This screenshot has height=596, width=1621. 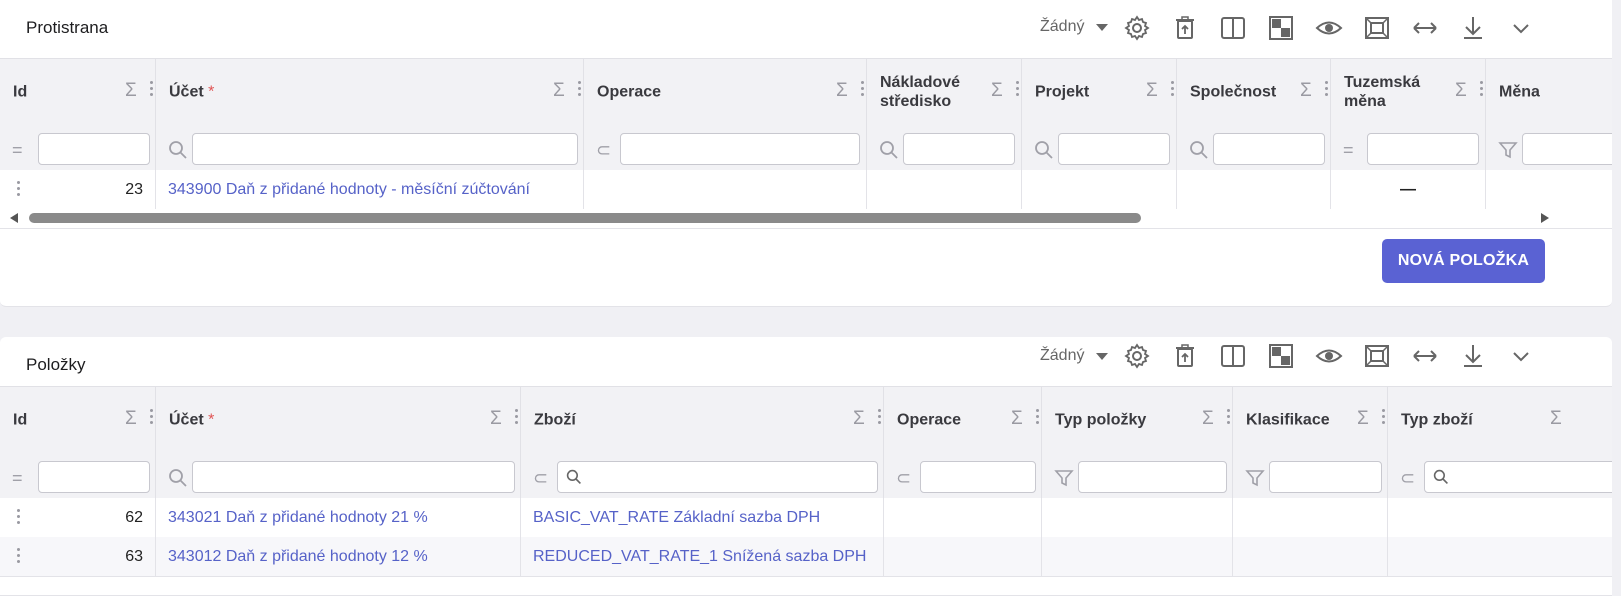 What do you see at coordinates (1423, 149) in the screenshot?
I see `filter-domestic-currency-input` at bounding box center [1423, 149].